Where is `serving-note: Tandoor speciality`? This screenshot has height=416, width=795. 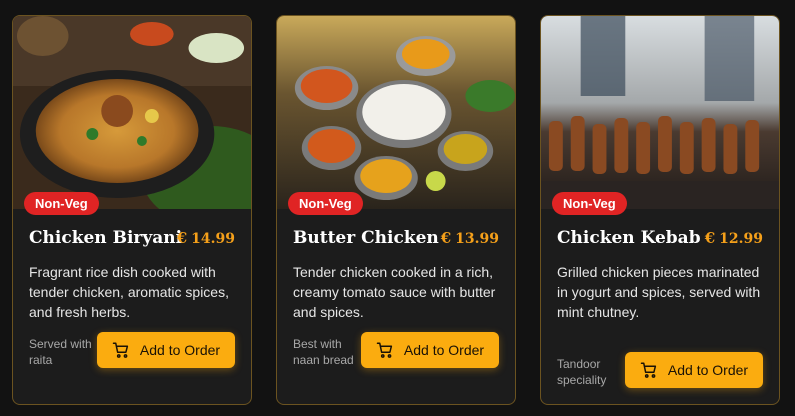
serving-note: Tandoor speciality is located at coordinates (582, 372).